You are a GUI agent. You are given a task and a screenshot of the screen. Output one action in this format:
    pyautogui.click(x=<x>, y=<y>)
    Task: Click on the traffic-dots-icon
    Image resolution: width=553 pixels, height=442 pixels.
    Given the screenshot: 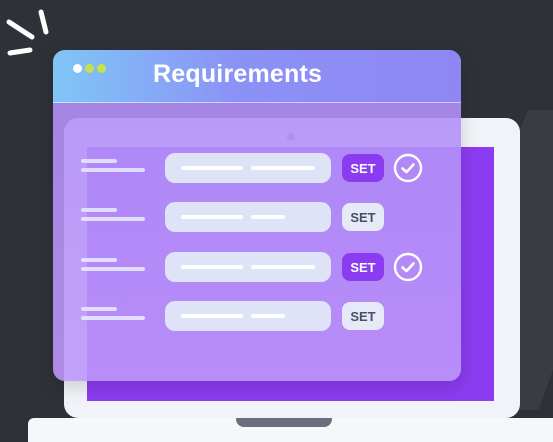 What is the action you would take?
    pyautogui.click(x=89, y=68)
    